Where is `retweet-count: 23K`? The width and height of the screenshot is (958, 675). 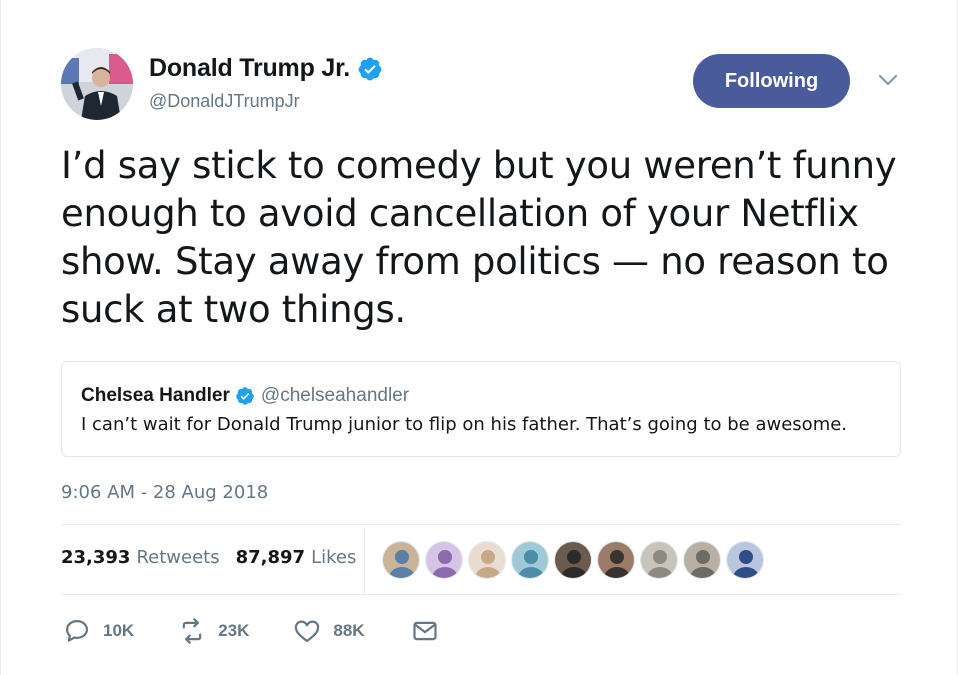
retweet-count: 23K is located at coordinates (234, 630).